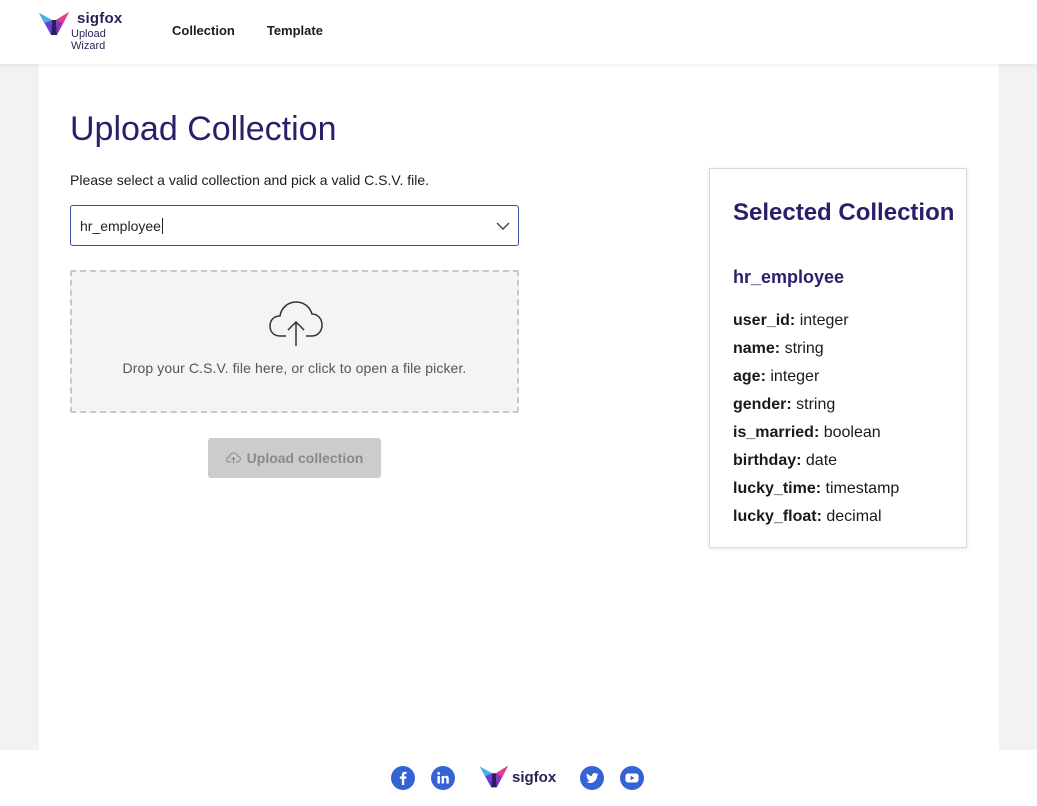 The image size is (1037, 806). I want to click on facebook-link, so click(403, 778).